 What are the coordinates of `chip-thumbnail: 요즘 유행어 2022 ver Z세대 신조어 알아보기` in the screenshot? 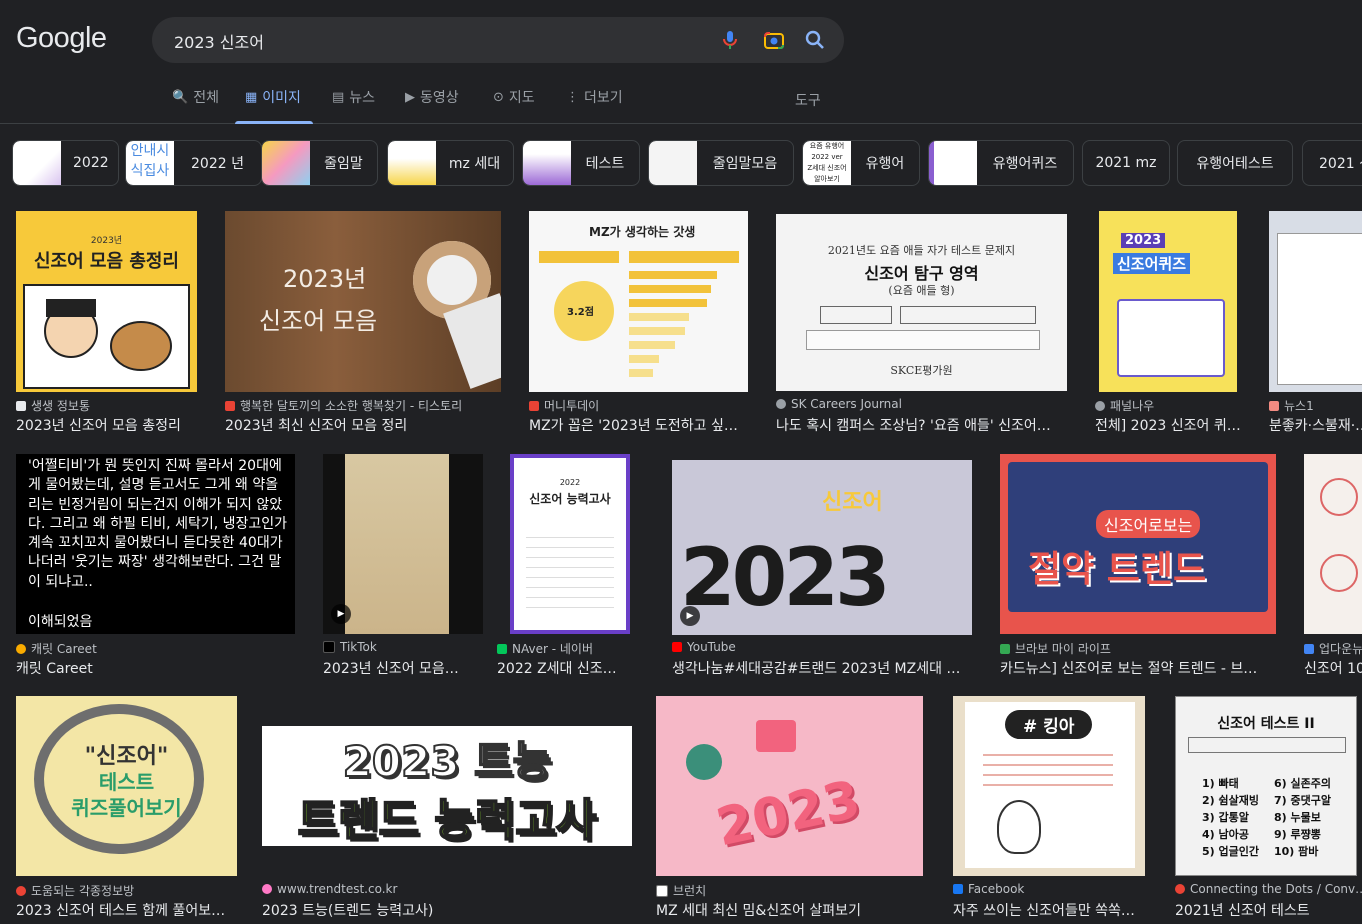 It's located at (827, 163).